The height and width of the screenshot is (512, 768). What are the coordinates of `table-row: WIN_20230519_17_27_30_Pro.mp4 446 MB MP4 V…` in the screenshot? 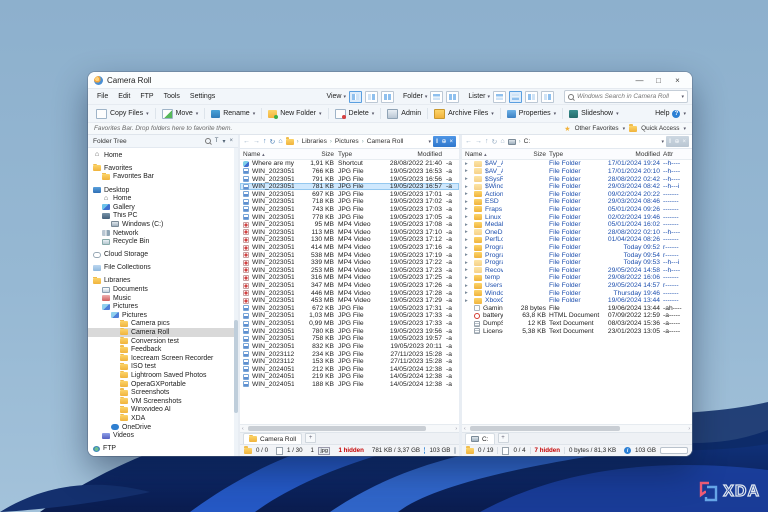 It's located at (349, 293).